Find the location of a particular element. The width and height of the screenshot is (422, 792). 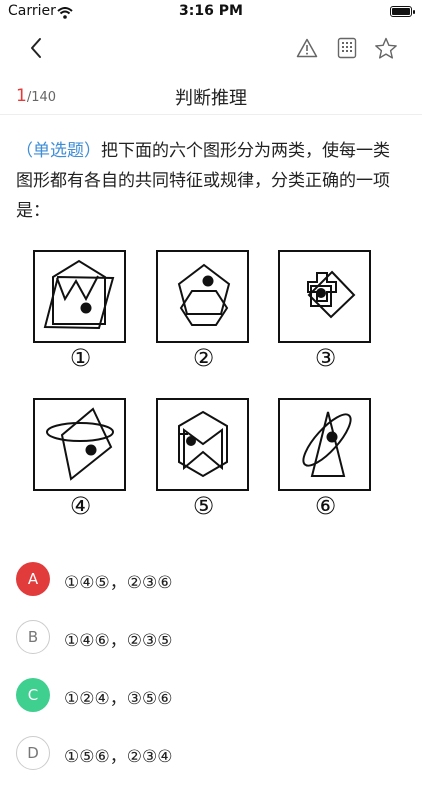

answer-sheet-button is located at coordinates (347, 48).